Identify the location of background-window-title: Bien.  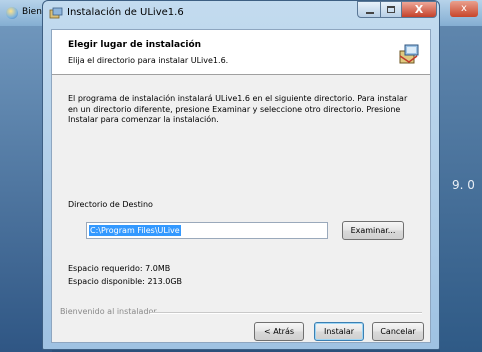
(32, 12).